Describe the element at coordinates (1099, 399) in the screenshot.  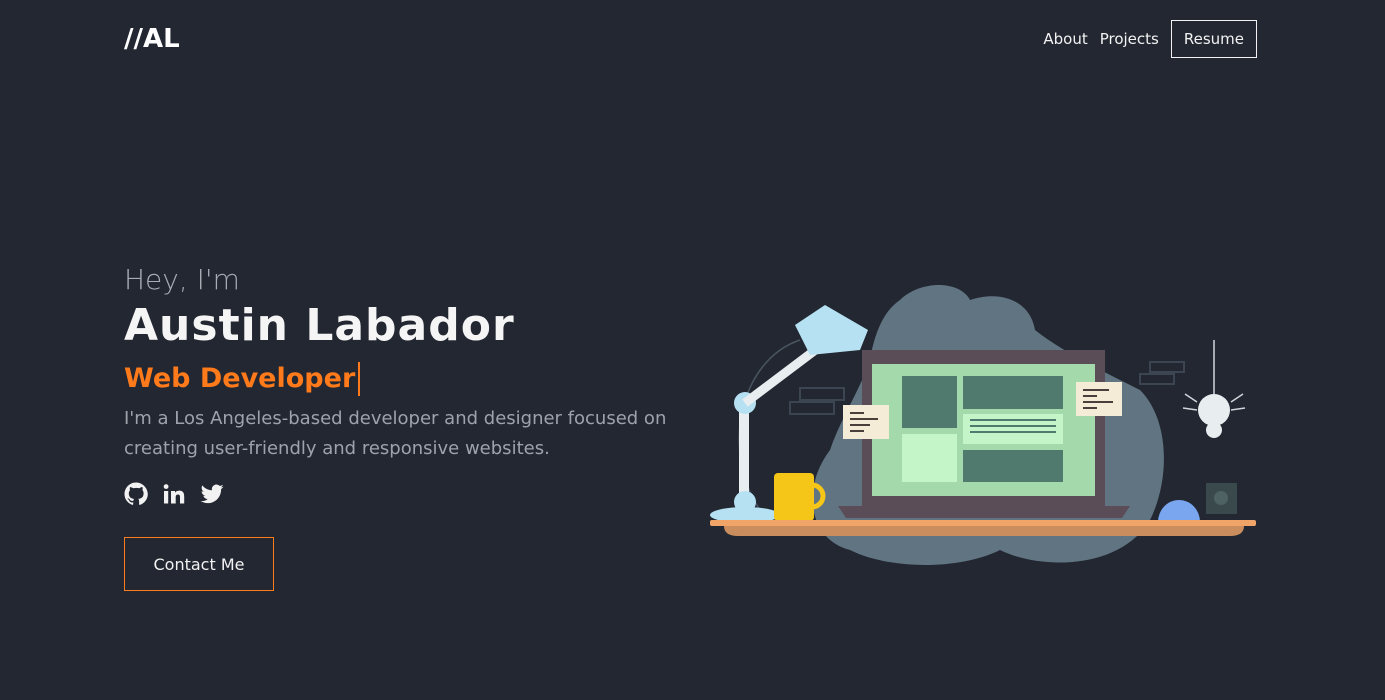
I see `sticky-note-right` at that location.